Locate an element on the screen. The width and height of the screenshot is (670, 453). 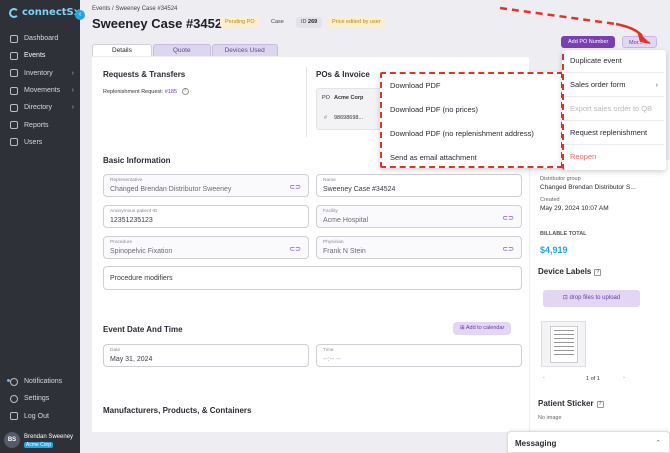
duplicate-event-item: Duplicate event is located at coordinates (596, 60).